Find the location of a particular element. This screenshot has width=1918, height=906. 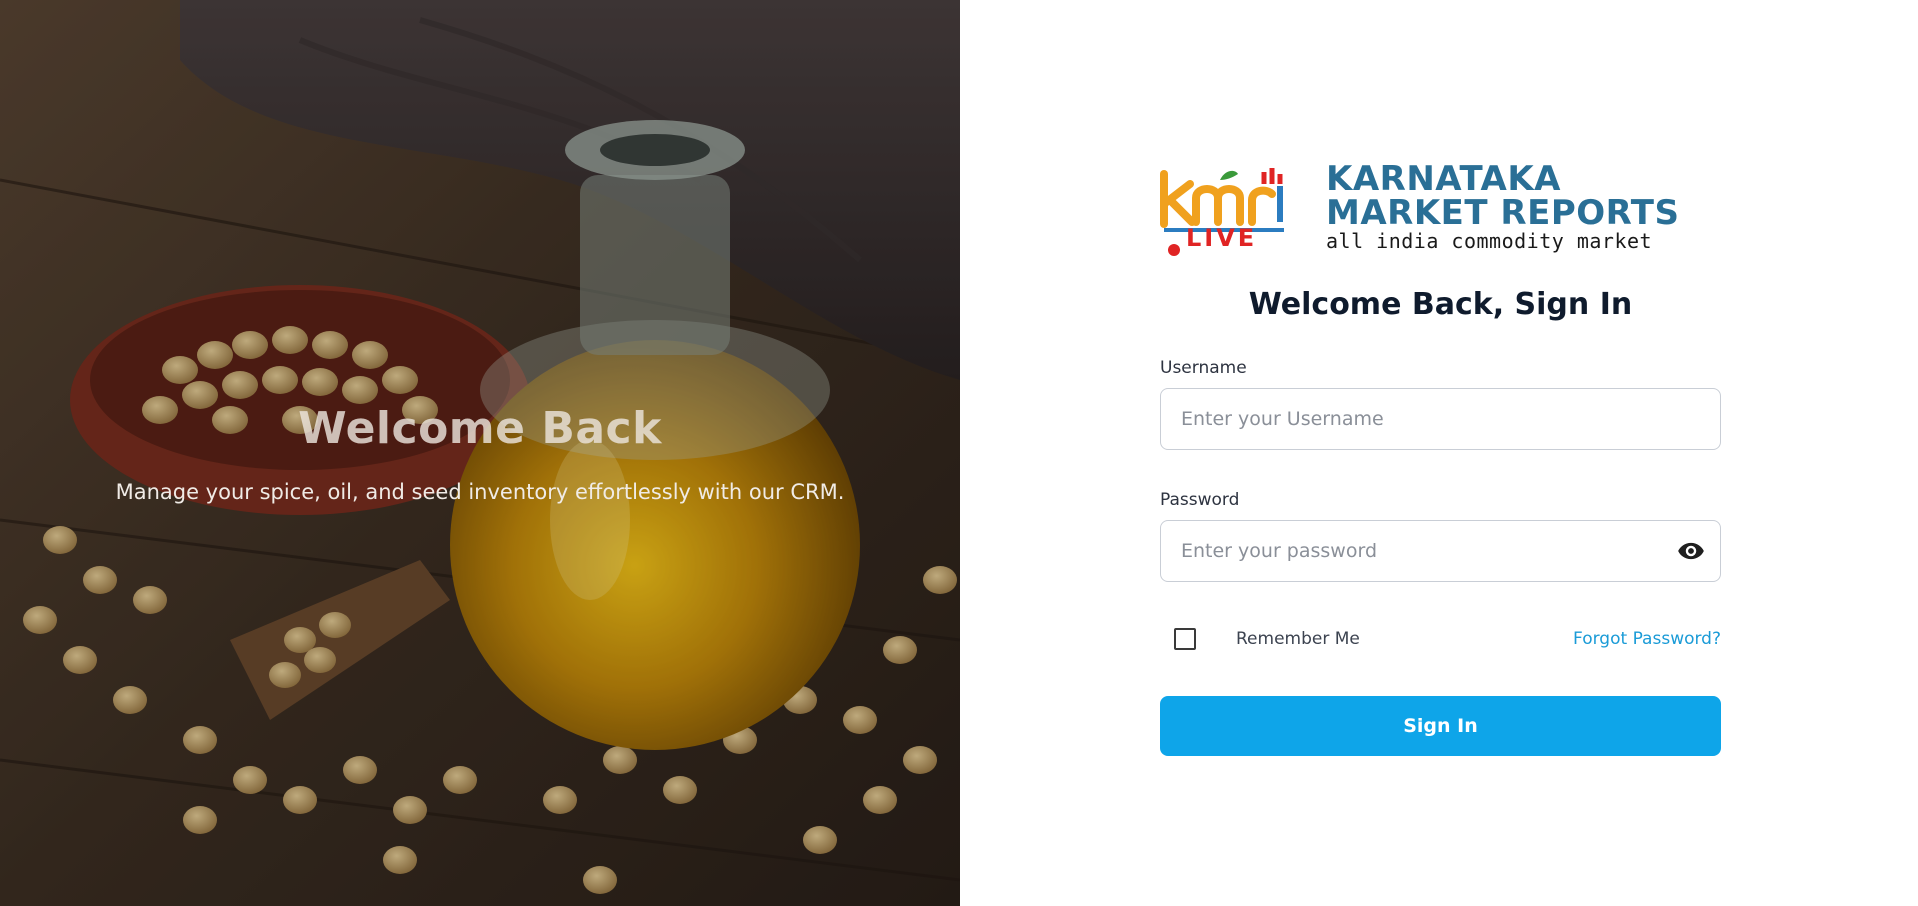

brand-line-2: MARKET REPORTS is located at coordinates (1503, 213).